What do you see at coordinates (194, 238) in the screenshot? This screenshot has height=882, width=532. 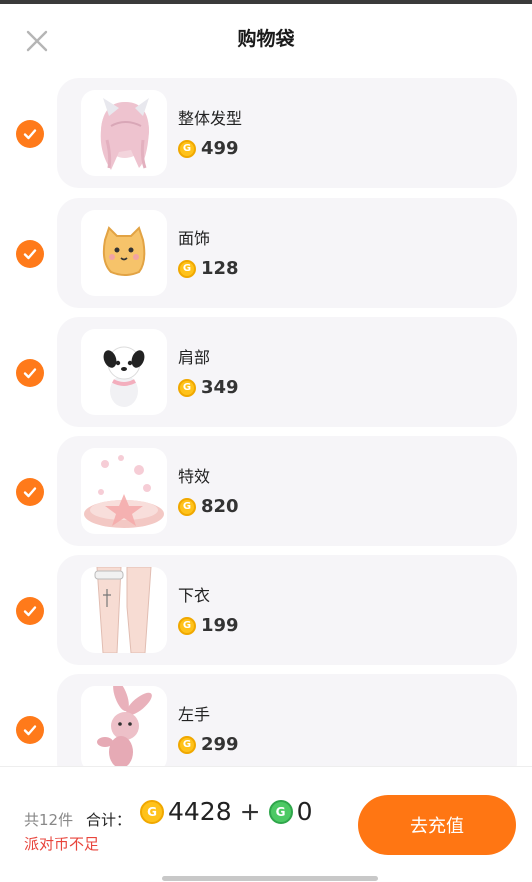 I see `item-name: 面饰` at bounding box center [194, 238].